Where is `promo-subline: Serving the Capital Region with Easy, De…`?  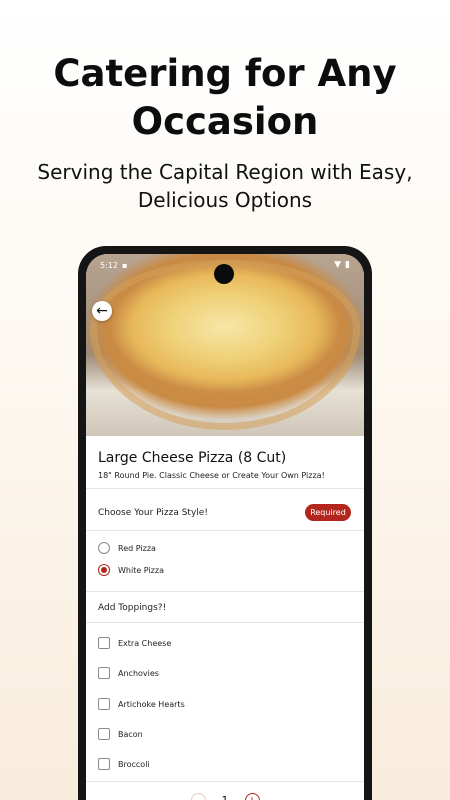 promo-subline: Serving the Capital Region with Easy, De… is located at coordinates (225, 186).